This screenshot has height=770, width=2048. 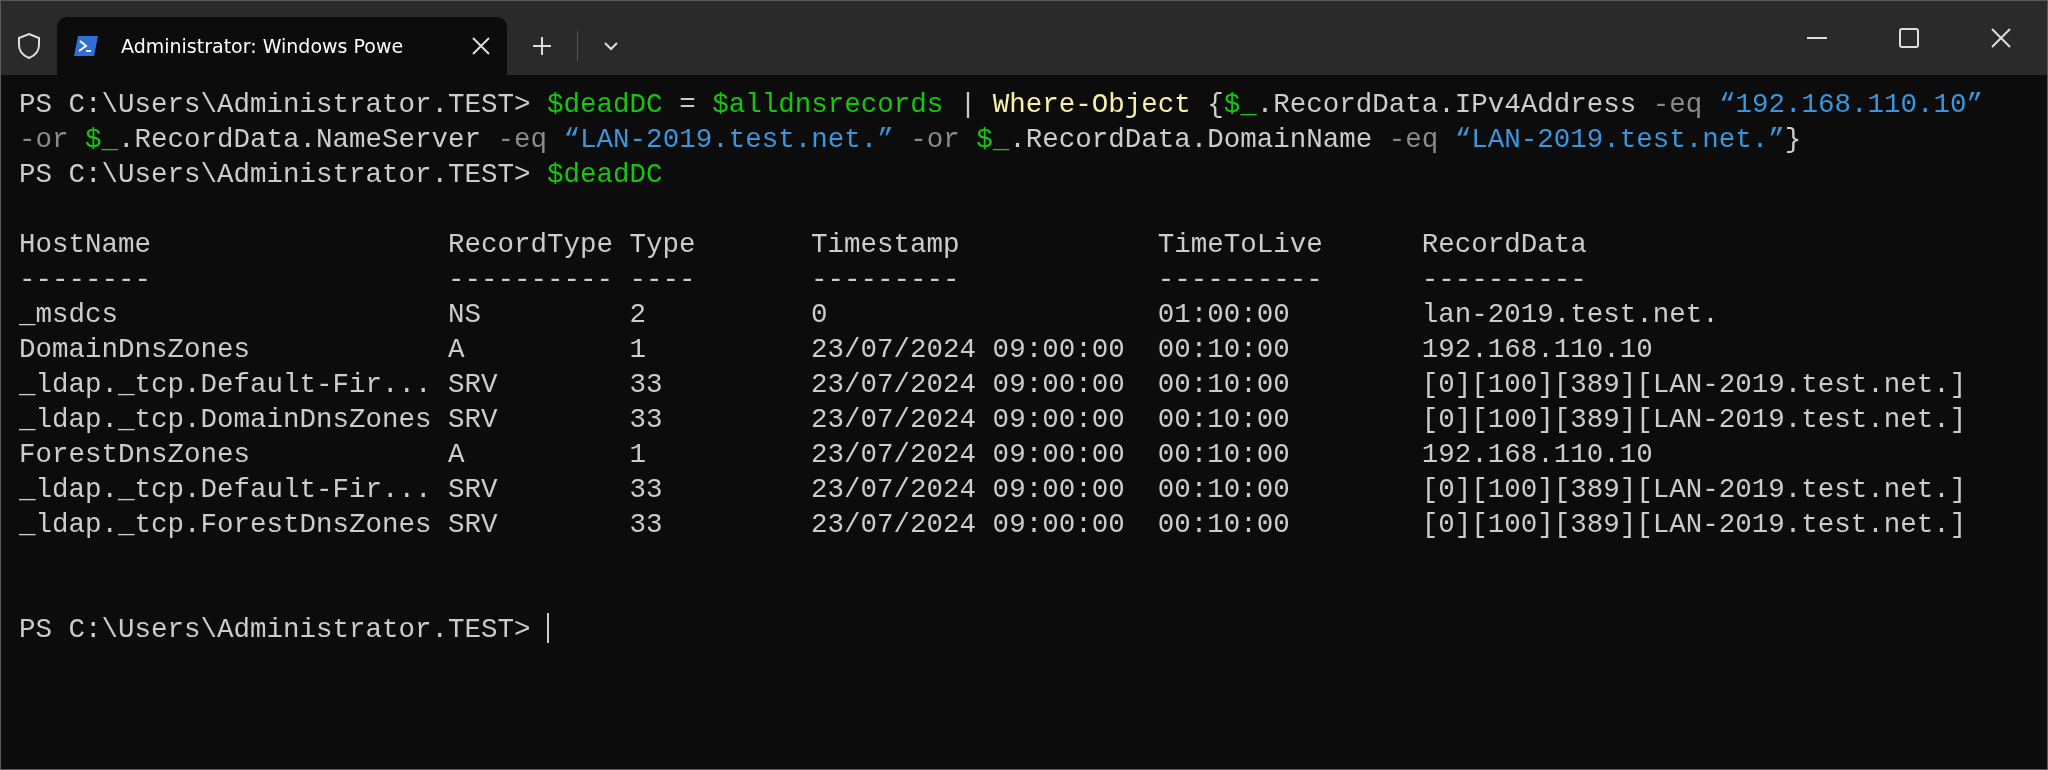 What do you see at coordinates (29, 46) in the screenshot?
I see `shield-icon` at bounding box center [29, 46].